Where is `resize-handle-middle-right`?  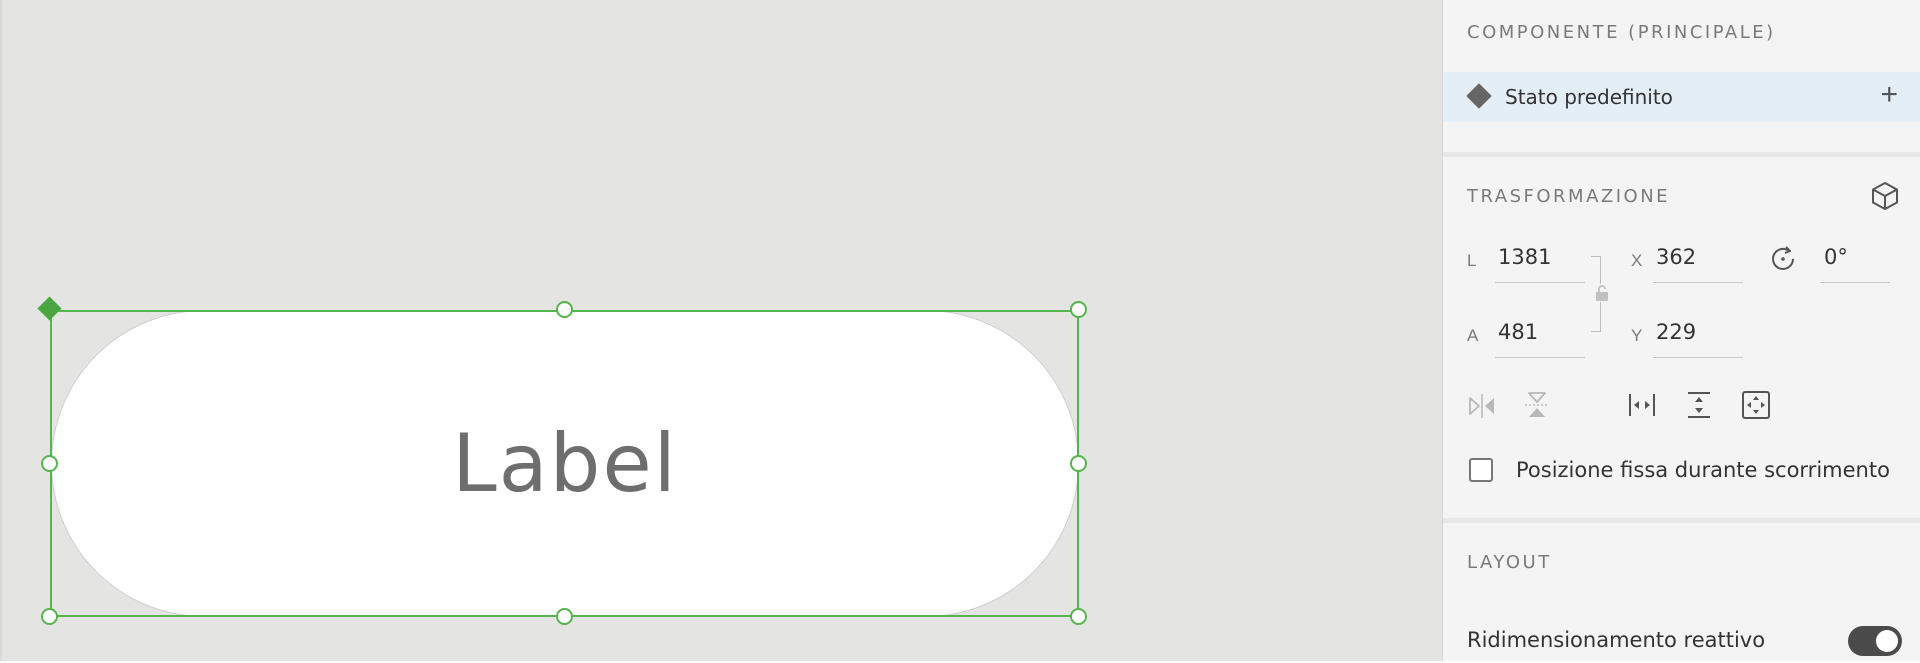 resize-handle-middle-right is located at coordinates (1078, 463).